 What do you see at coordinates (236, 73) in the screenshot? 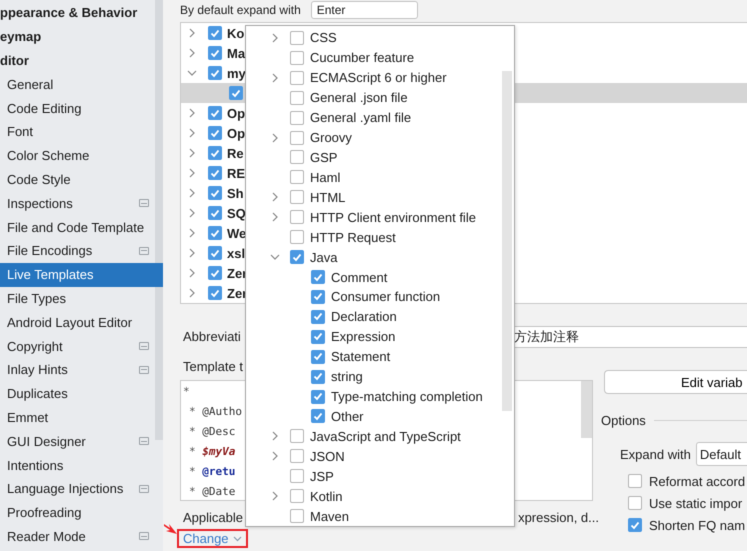
I see `group-name: my` at bounding box center [236, 73].